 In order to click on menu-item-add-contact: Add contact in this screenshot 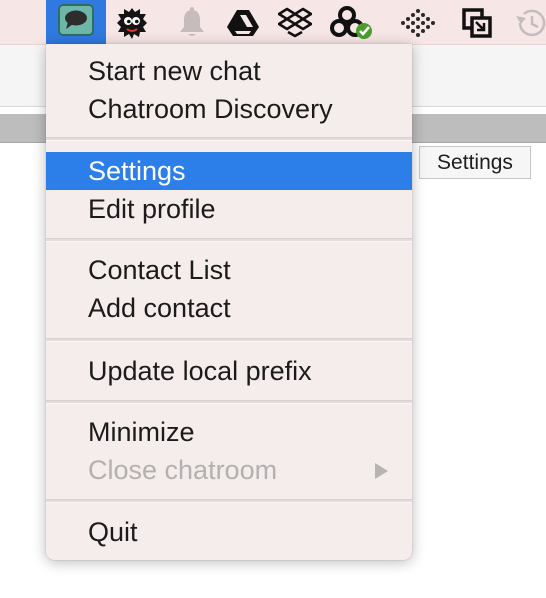, I will do `click(229, 308)`.